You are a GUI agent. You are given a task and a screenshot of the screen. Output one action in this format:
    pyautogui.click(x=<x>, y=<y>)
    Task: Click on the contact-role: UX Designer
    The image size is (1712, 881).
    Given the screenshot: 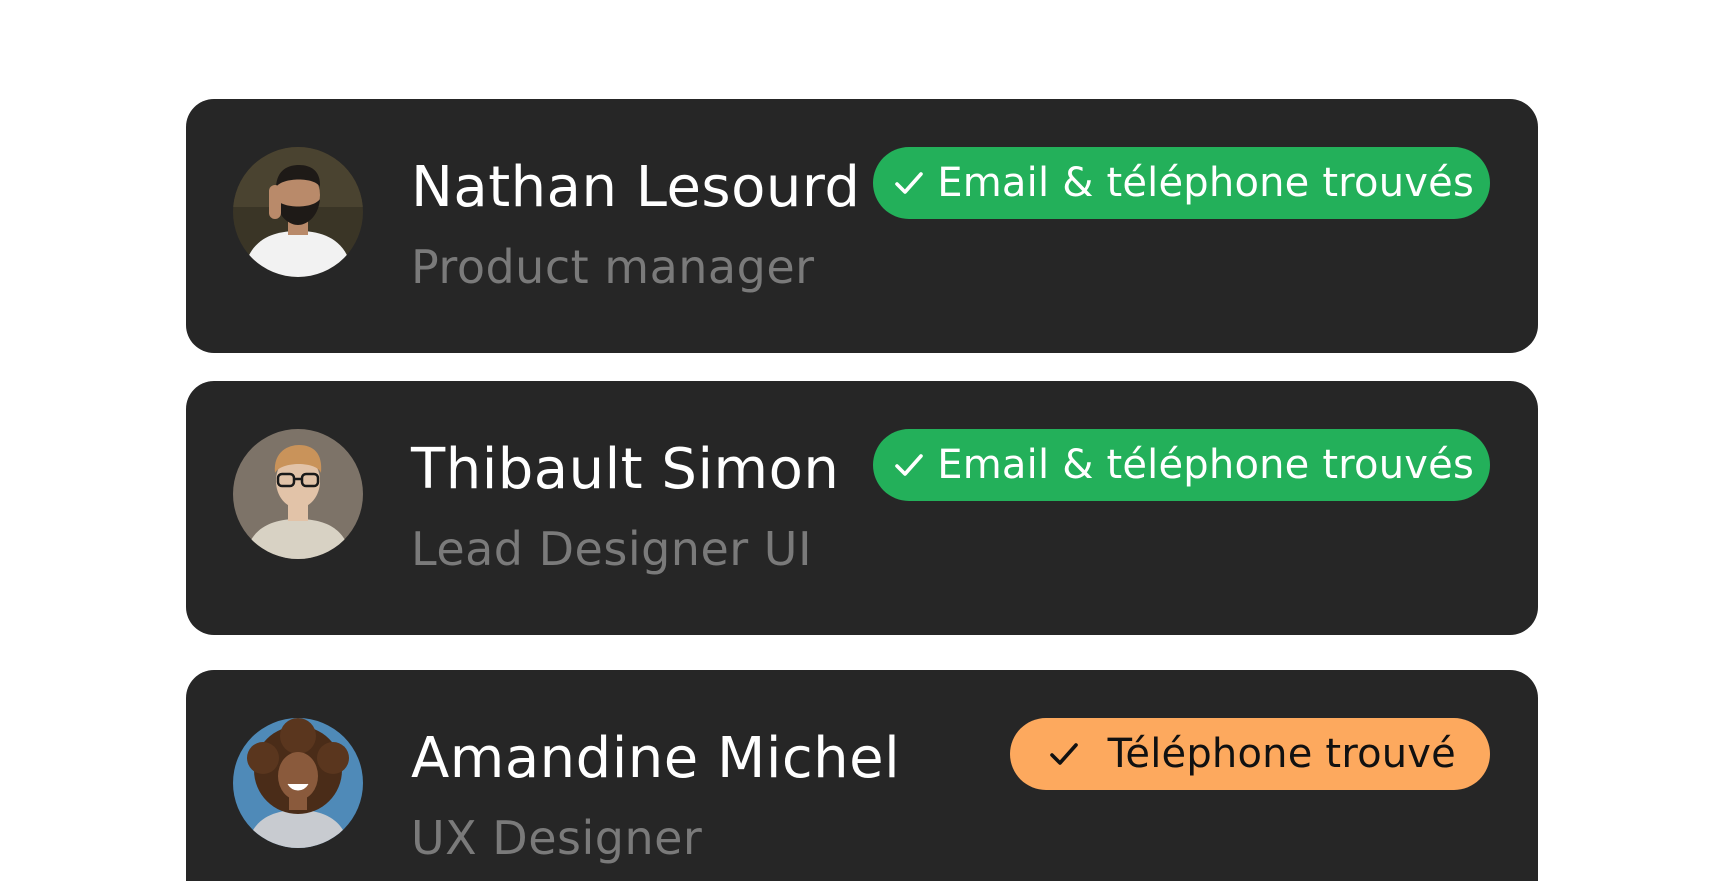 What is the action you would take?
    pyautogui.click(x=557, y=838)
    